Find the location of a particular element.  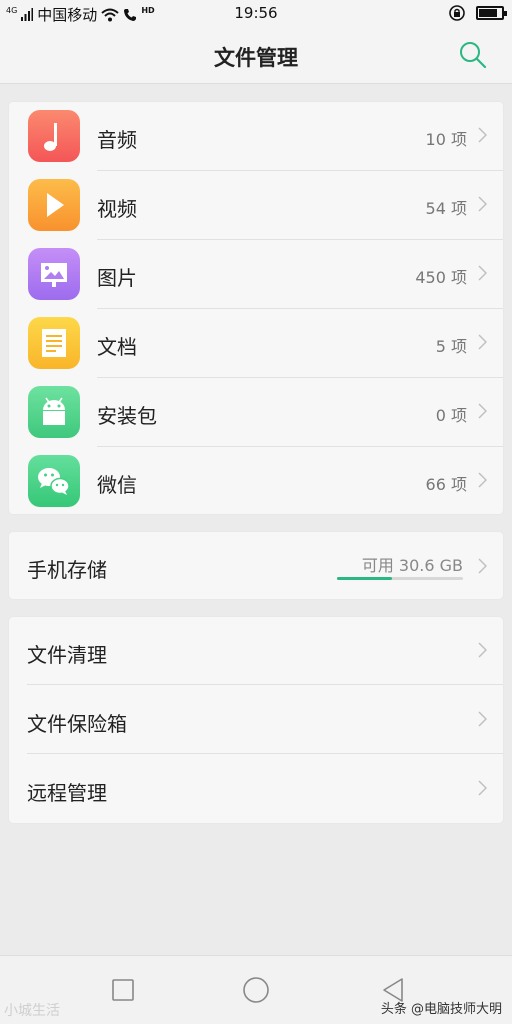

category-image: 图片 450 项 is located at coordinates (256, 274).